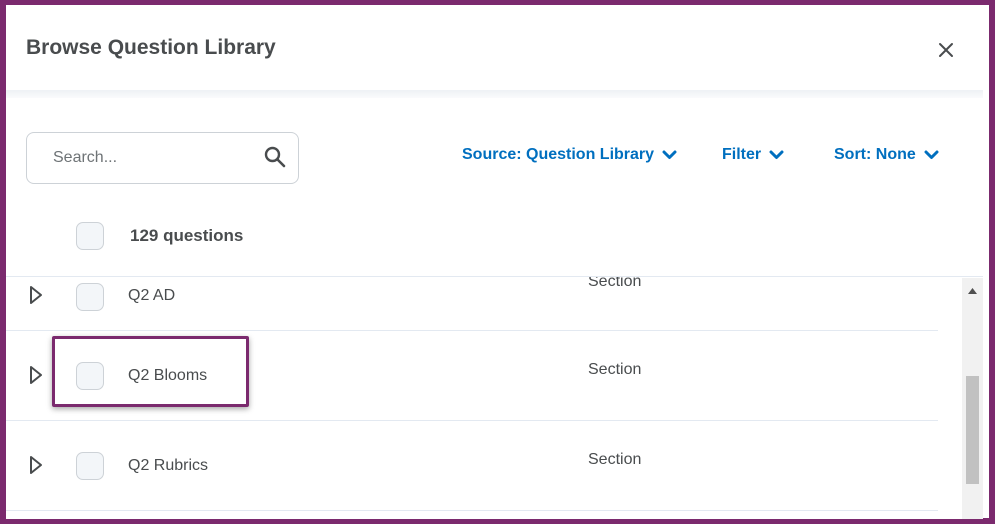 This screenshot has width=995, height=524. What do you see at coordinates (90, 236) in the screenshot?
I see `select-all-checkbox` at bounding box center [90, 236].